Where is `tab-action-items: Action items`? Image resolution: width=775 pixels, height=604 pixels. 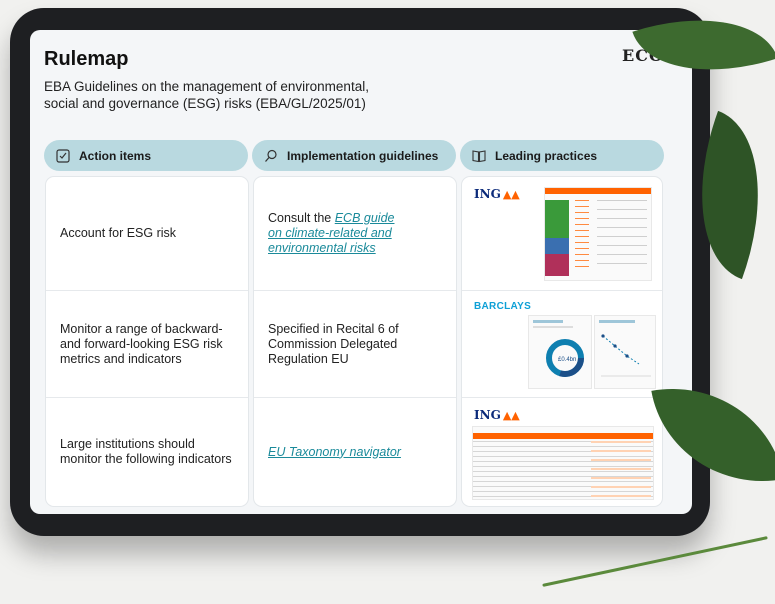
tab-action-items: Action items is located at coordinates (146, 155).